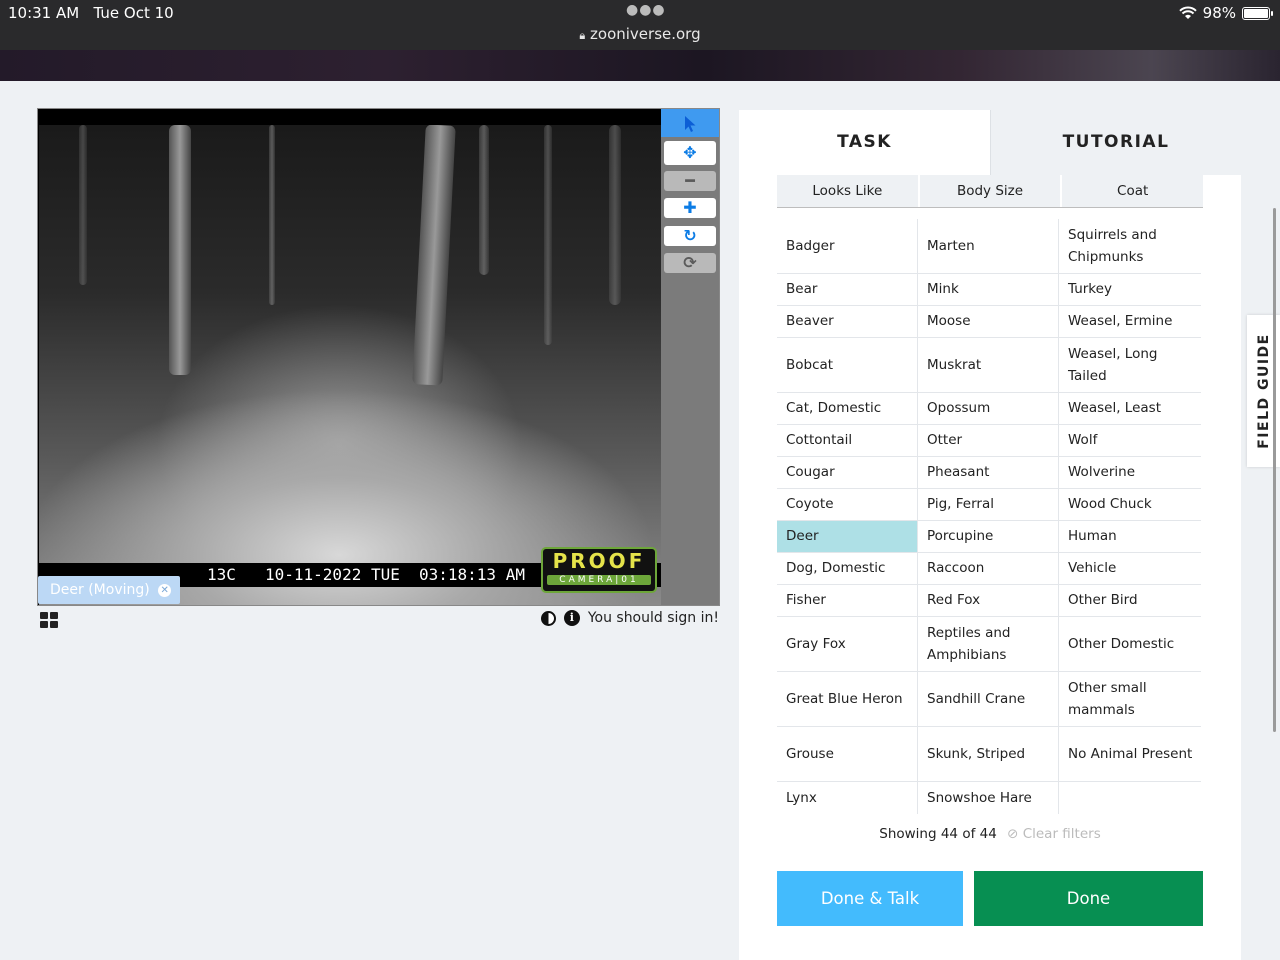 The width and height of the screenshot is (1280, 960). What do you see at coordinates (690, 123) in the screenshot?
I see `pointer-tool-button` at bounding box center [690, 123].